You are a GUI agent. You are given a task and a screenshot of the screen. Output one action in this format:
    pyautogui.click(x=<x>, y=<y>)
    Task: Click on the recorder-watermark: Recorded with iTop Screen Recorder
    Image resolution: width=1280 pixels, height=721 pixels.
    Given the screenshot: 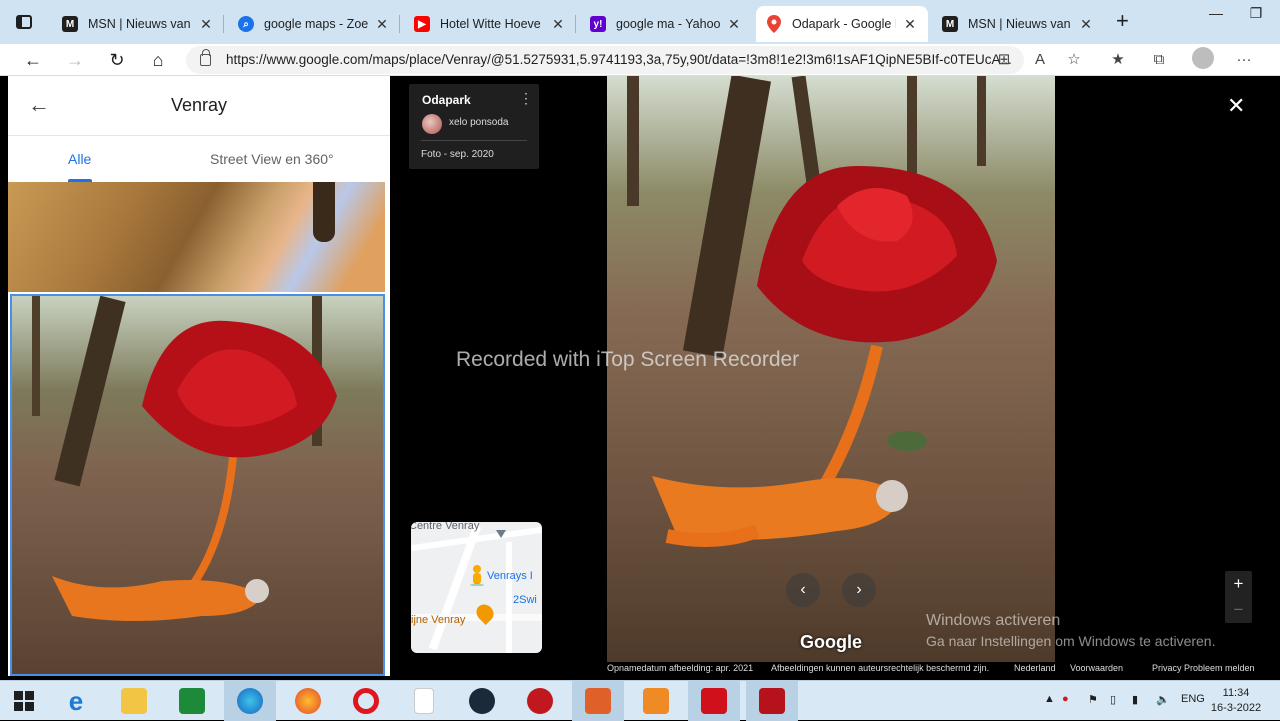 What is the action you would take?
    pyautogui.click(x=628, y=359)
    